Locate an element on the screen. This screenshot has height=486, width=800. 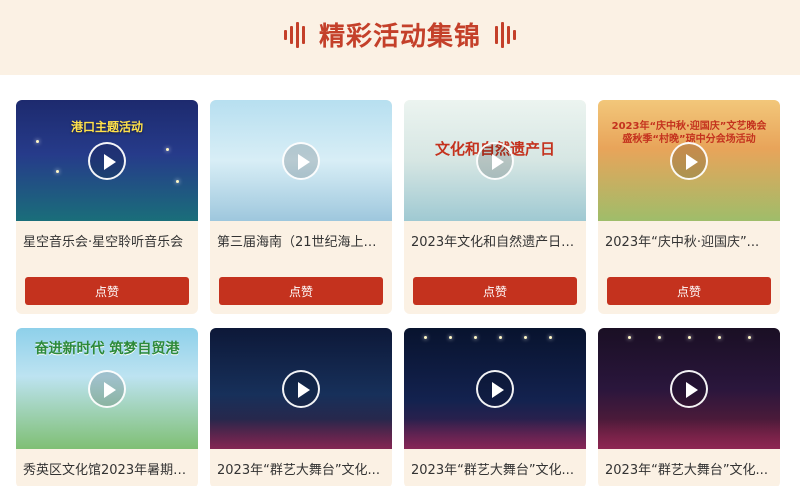
activity-card: 第三届海南（21世纪海上丝路... 点赞 is located at coordinates (301, 207).